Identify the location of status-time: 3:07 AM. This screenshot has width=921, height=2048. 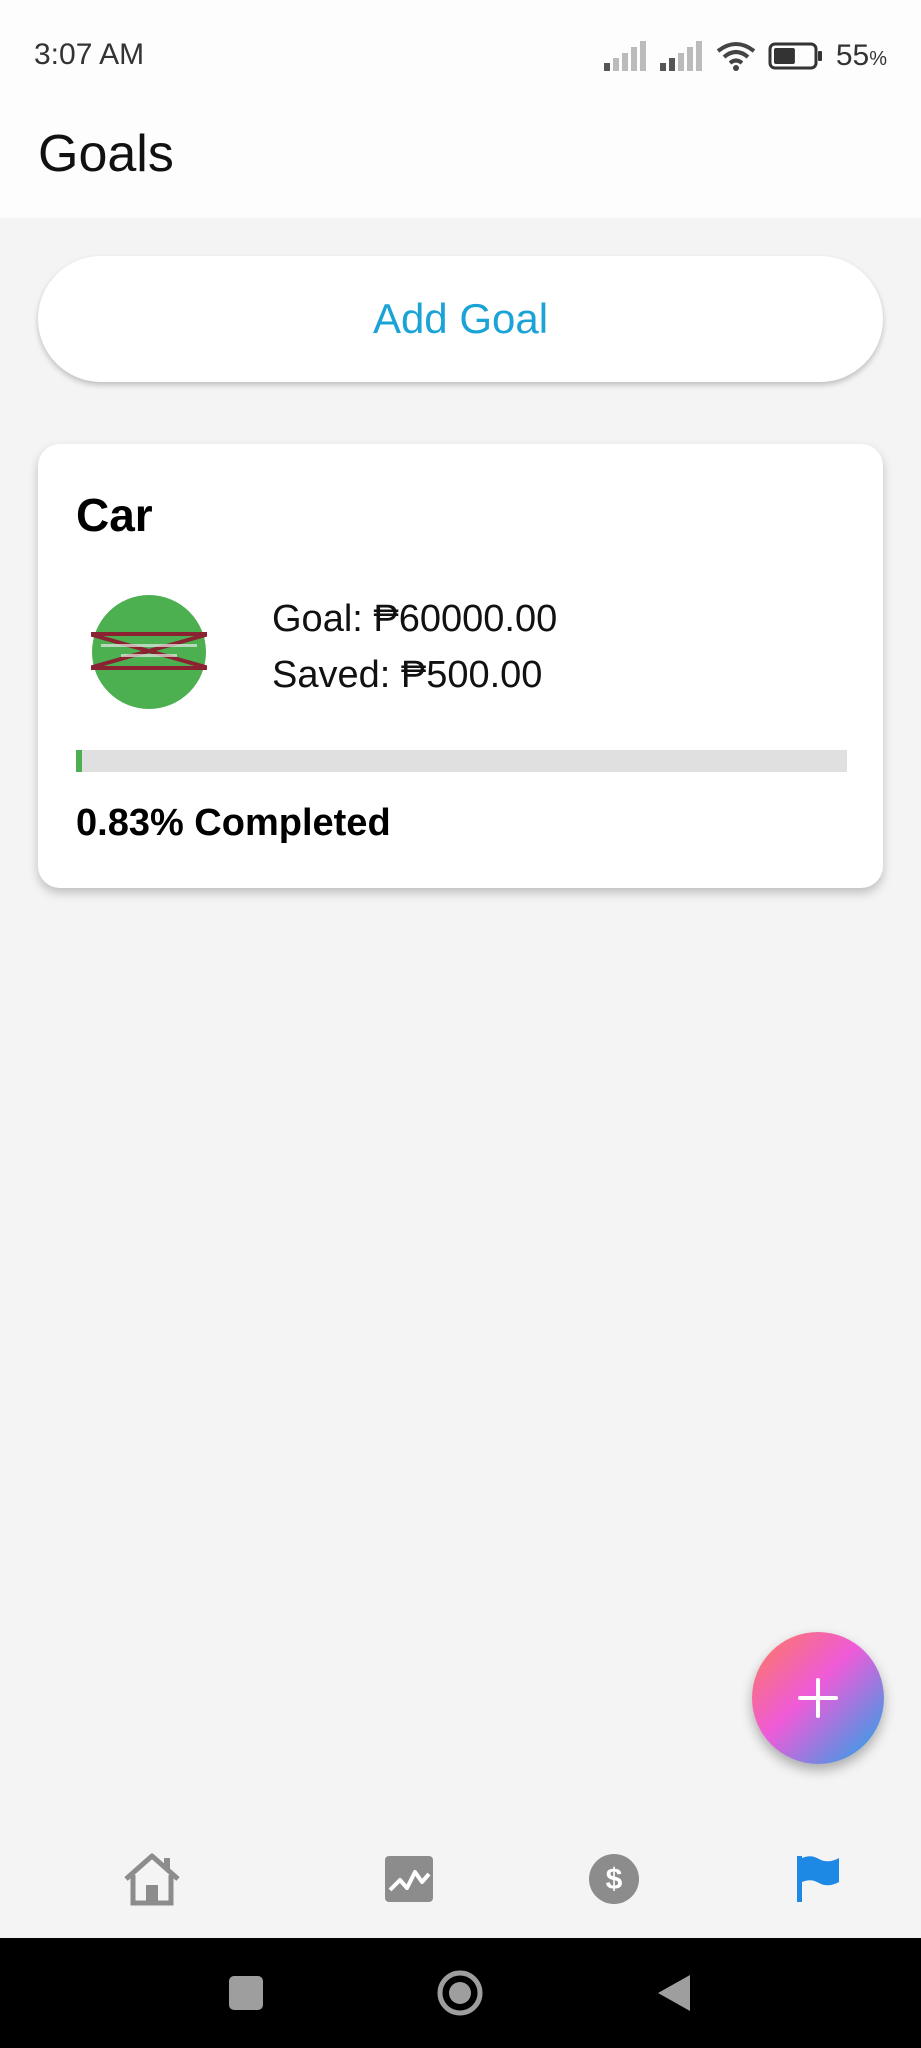
(89, 54).